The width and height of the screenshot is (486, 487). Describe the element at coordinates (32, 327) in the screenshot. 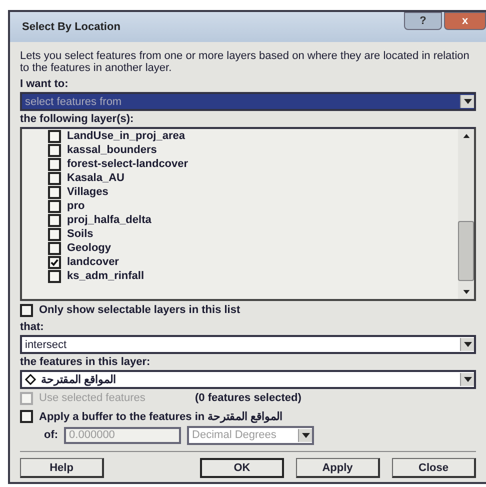

I see `field-label: that:` at that location.